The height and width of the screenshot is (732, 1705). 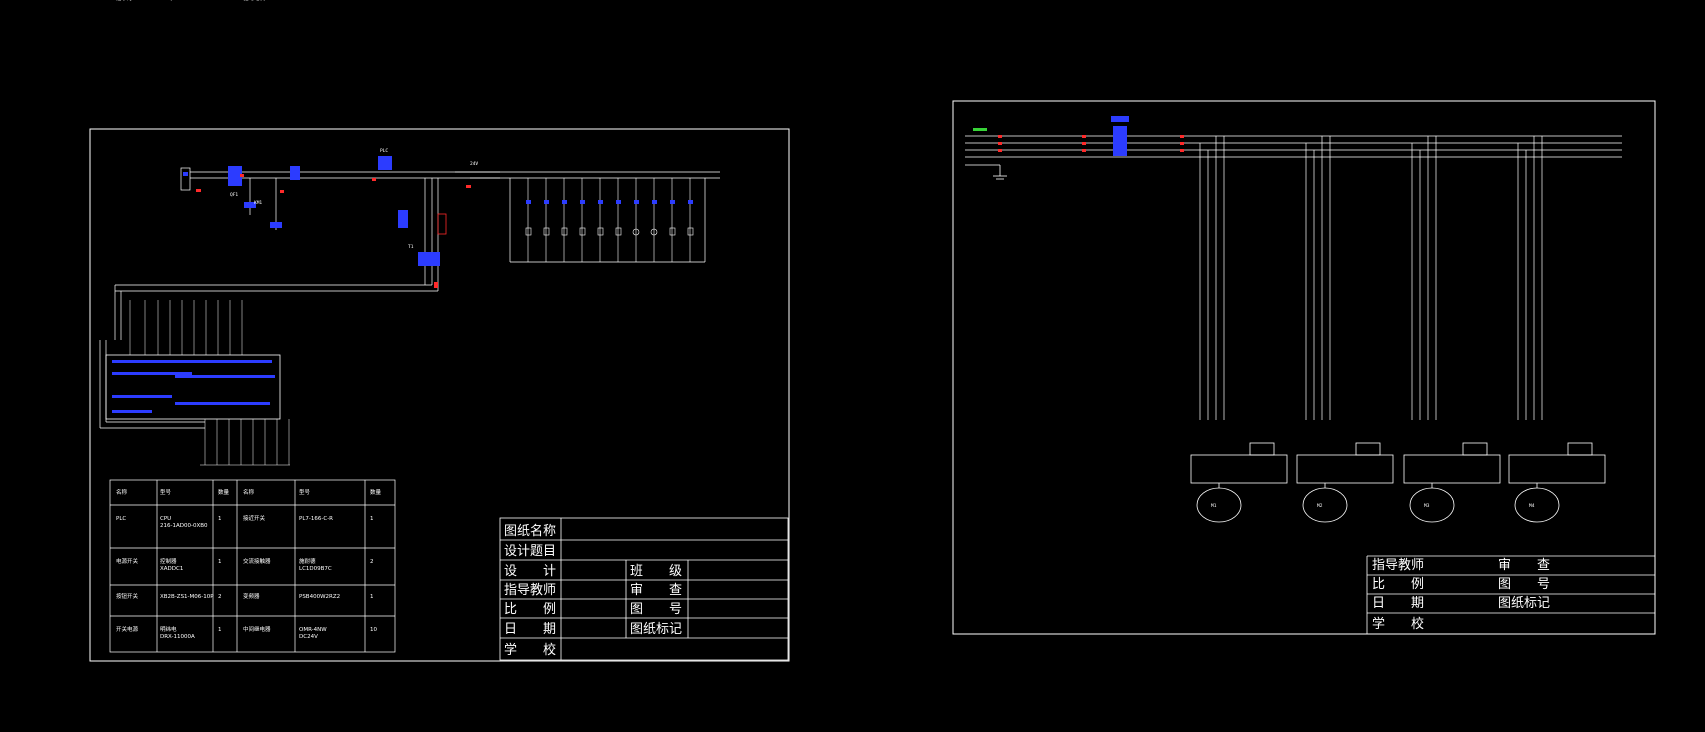 What do you see at coordinates (1524, 565) in the screenshot?
I see `rtb-review: 审 查` at bounding box center [1524, 565].